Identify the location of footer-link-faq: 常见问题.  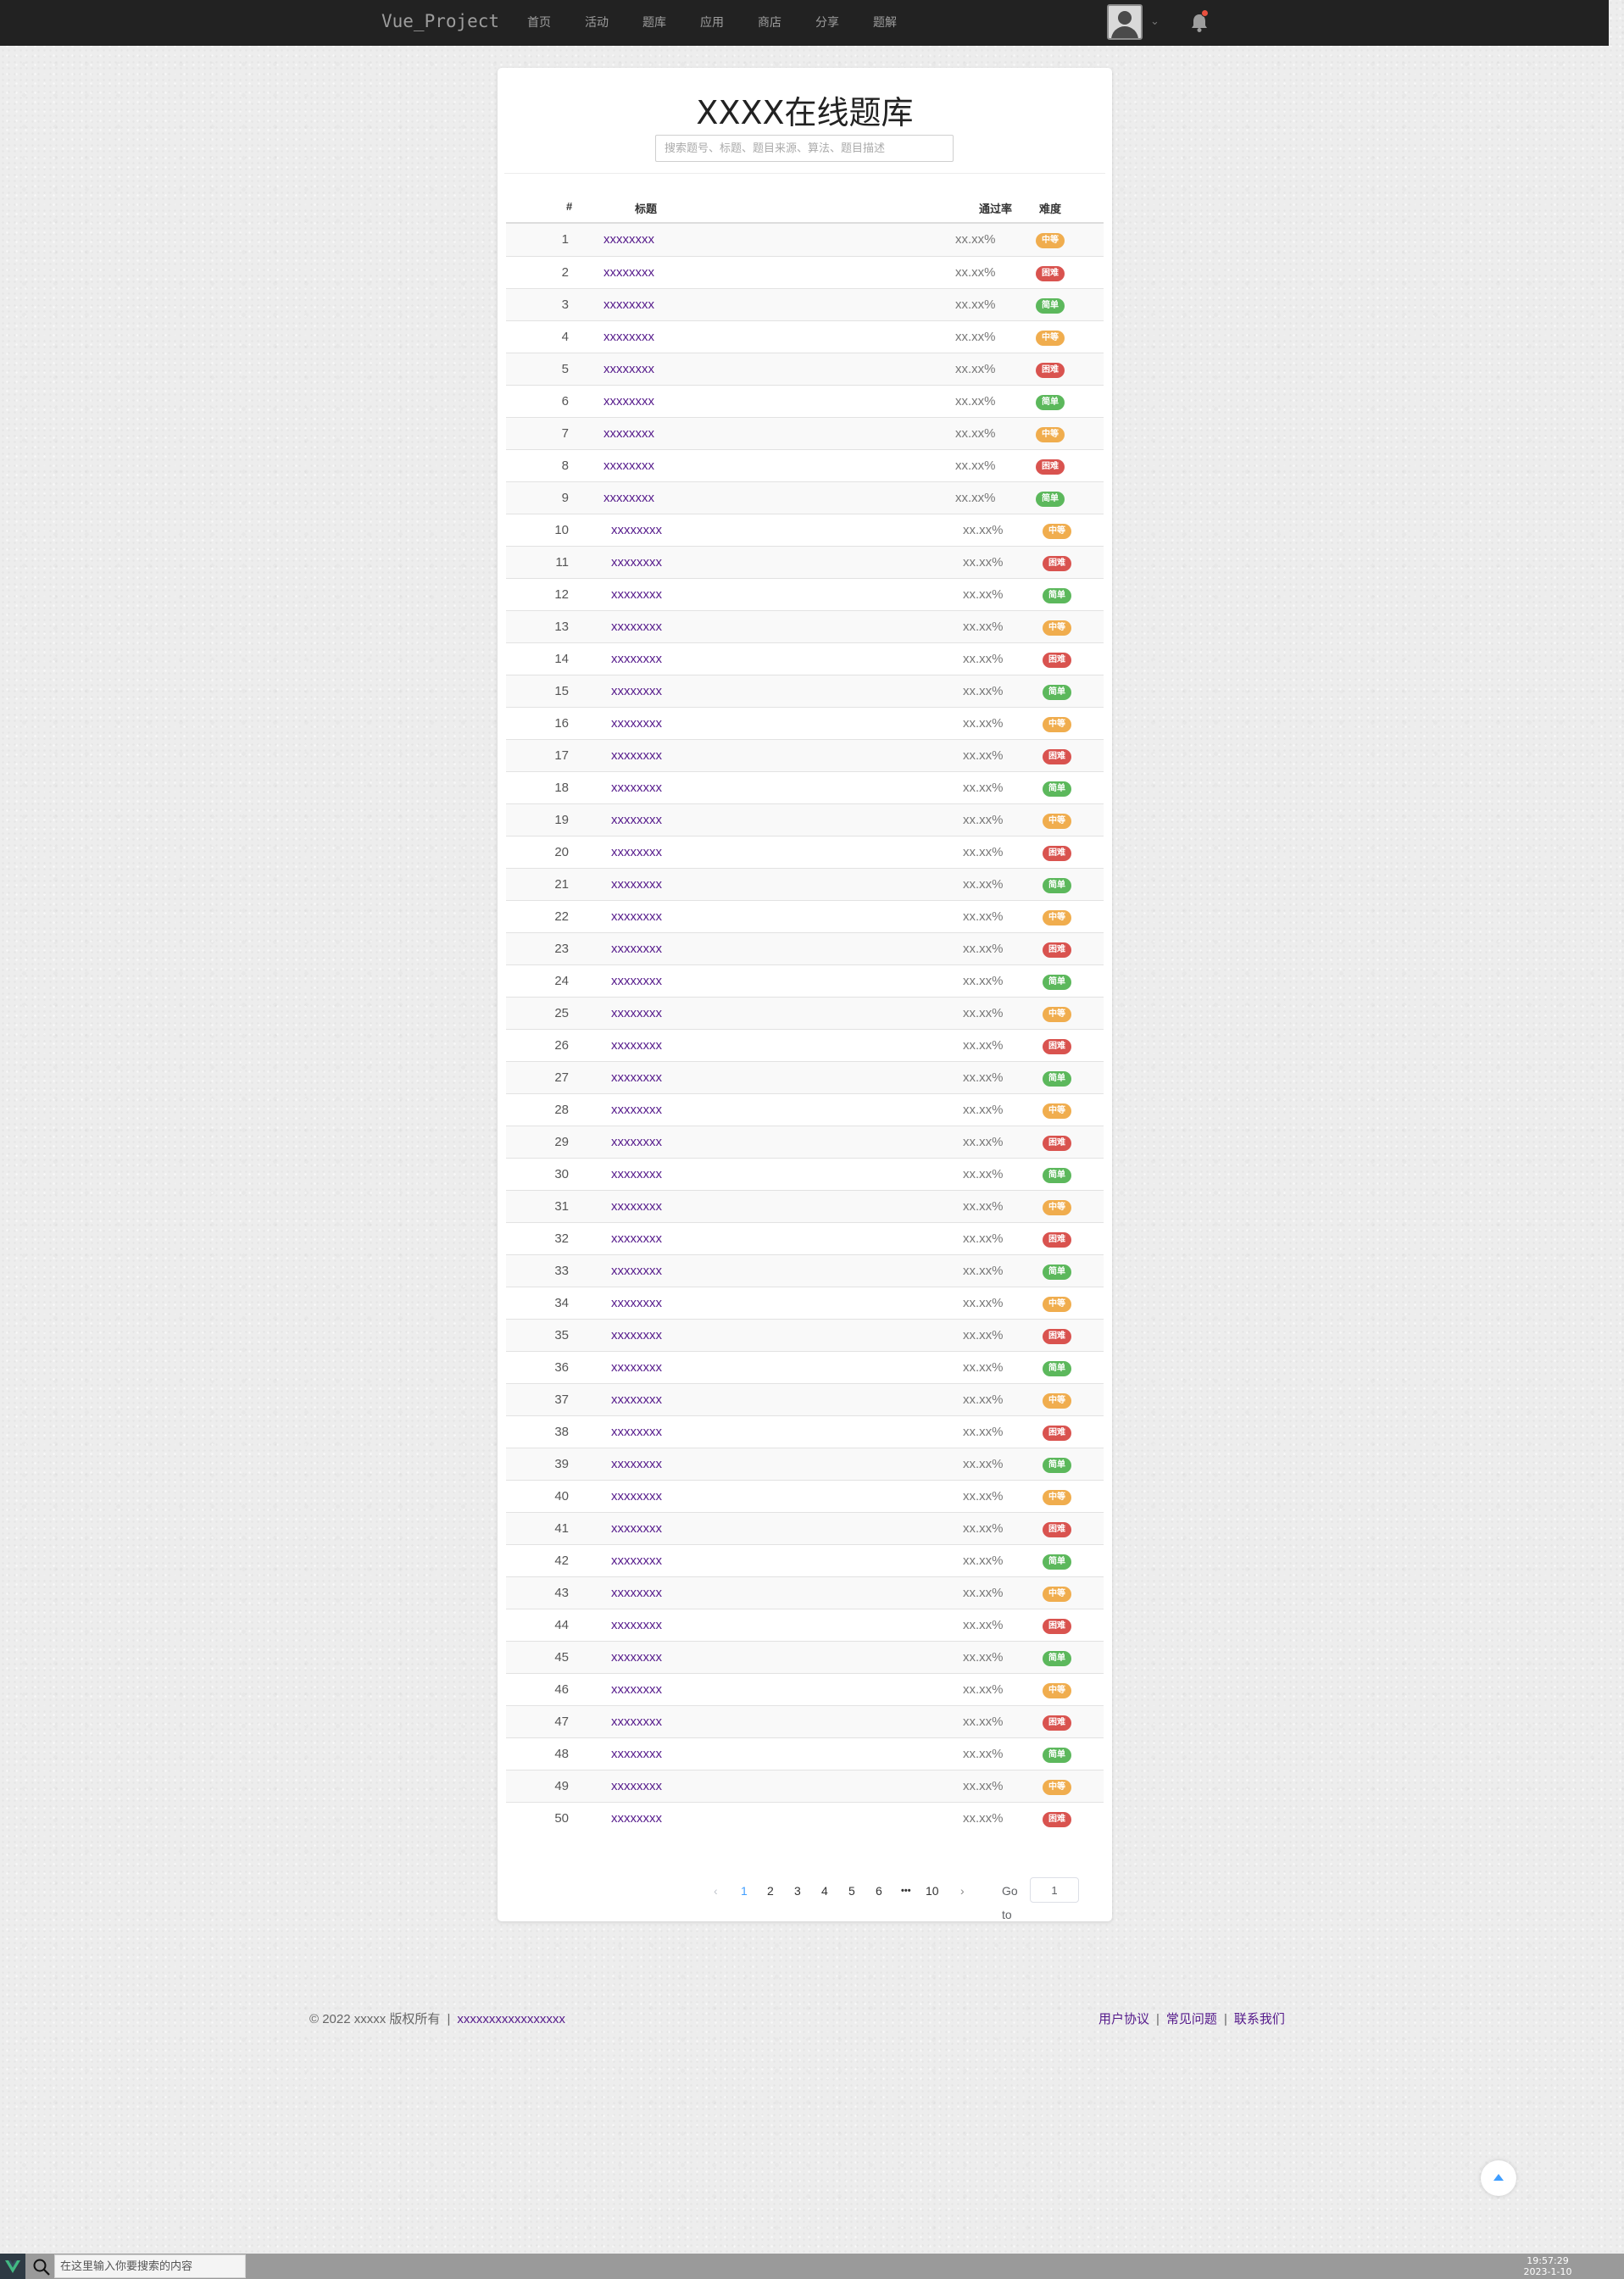
(1191, 2019).